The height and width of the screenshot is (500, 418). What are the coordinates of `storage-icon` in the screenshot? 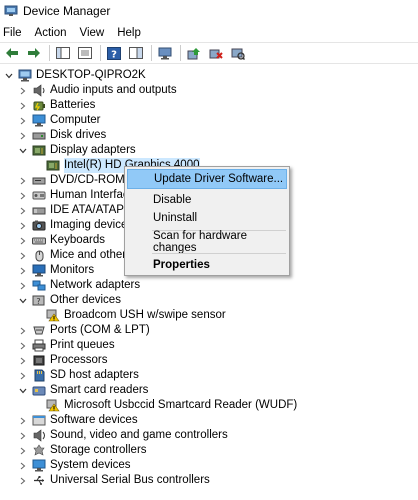 It's located at (39, 450).